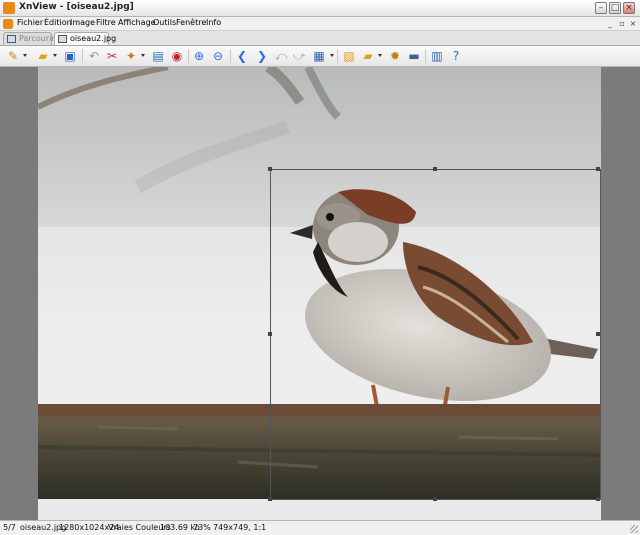  What do you see at coordinates (30, 22) in the screenshot?
I see `menu-fichier: Fichier` at bounding box center [30, 22].